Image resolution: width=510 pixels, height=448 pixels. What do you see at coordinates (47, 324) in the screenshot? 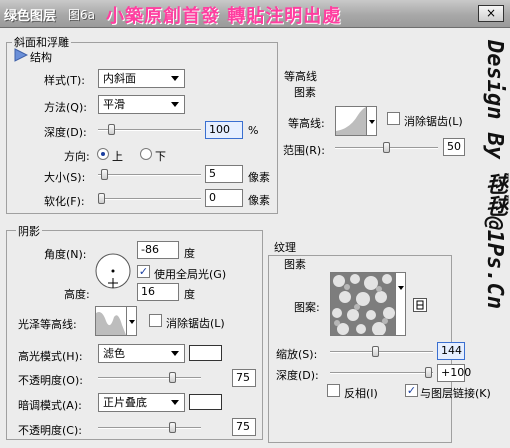
I see `gloss-contour-label: 光泽等高线:` at bounding box center [47, 324].